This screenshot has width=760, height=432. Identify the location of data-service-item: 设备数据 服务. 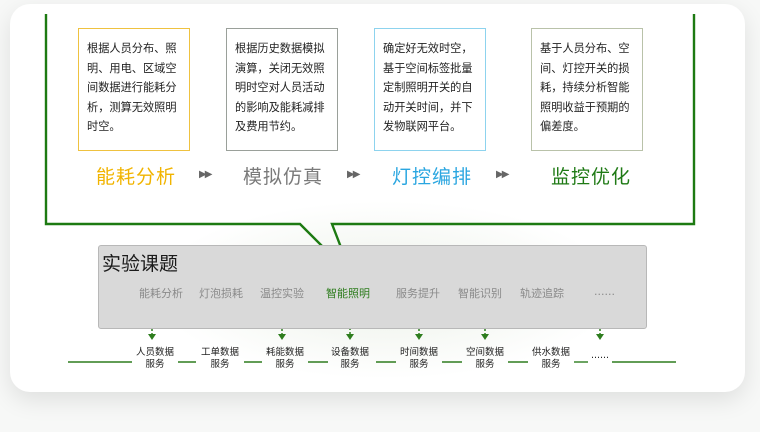
(350, 359).